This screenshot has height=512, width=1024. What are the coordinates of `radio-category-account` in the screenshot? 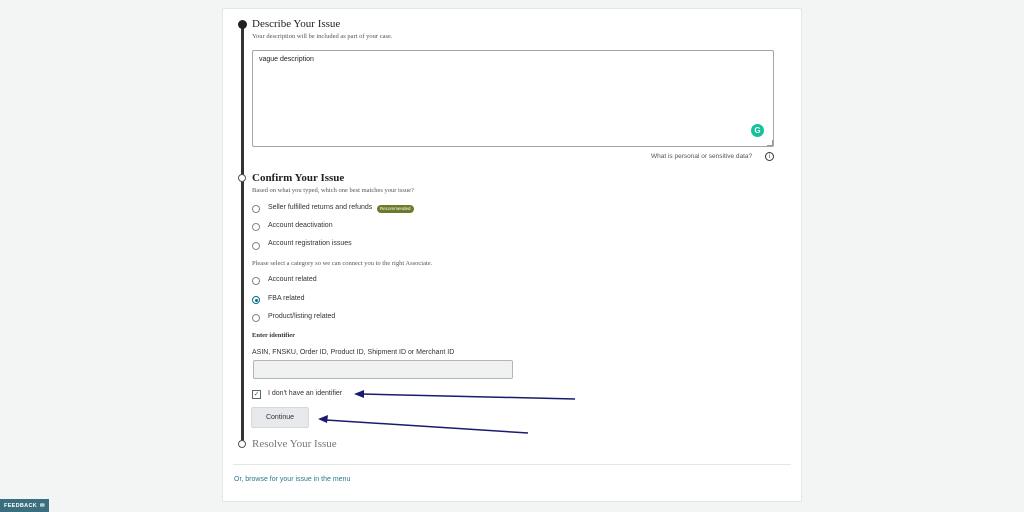 It's located at (256, 281).